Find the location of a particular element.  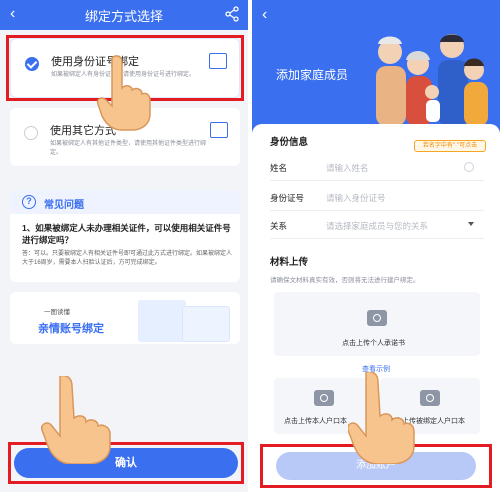

middle-dot-tip: 若名字中有"·"可点击 is located at coordinates (450, 146).